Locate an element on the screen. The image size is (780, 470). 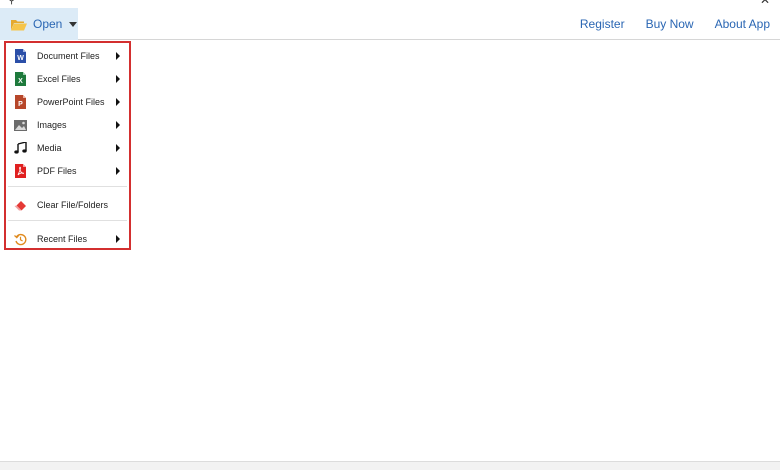
menu-item-clear-file-folders: Clear File/Folders is located at coordinates (67, 205).